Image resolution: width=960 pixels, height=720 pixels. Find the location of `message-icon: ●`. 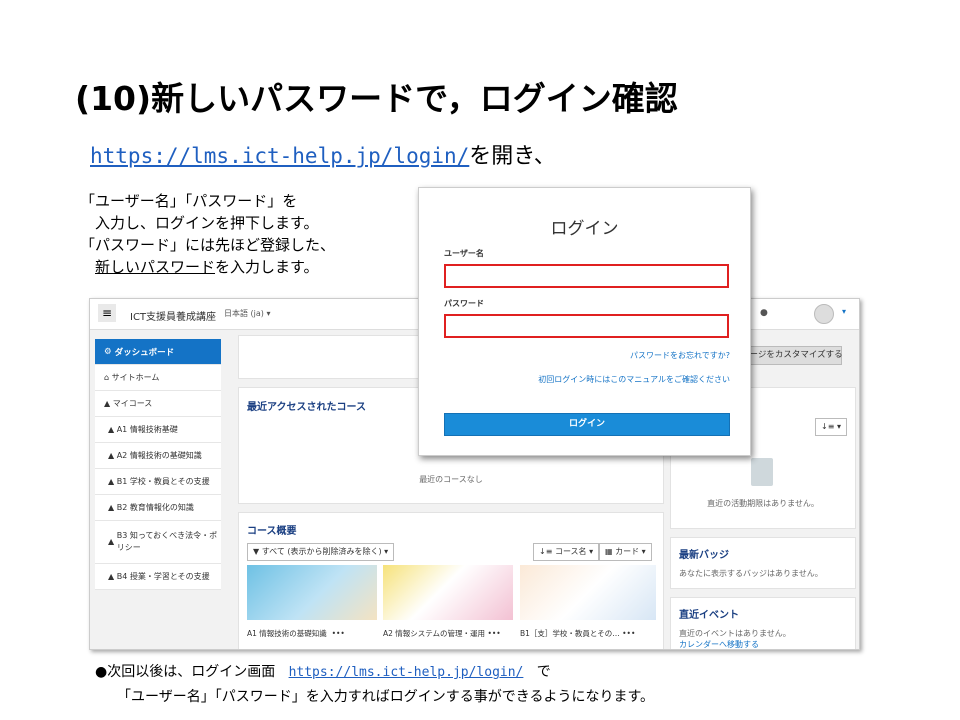

message-icon: ● is located at coordinates (764, 313).